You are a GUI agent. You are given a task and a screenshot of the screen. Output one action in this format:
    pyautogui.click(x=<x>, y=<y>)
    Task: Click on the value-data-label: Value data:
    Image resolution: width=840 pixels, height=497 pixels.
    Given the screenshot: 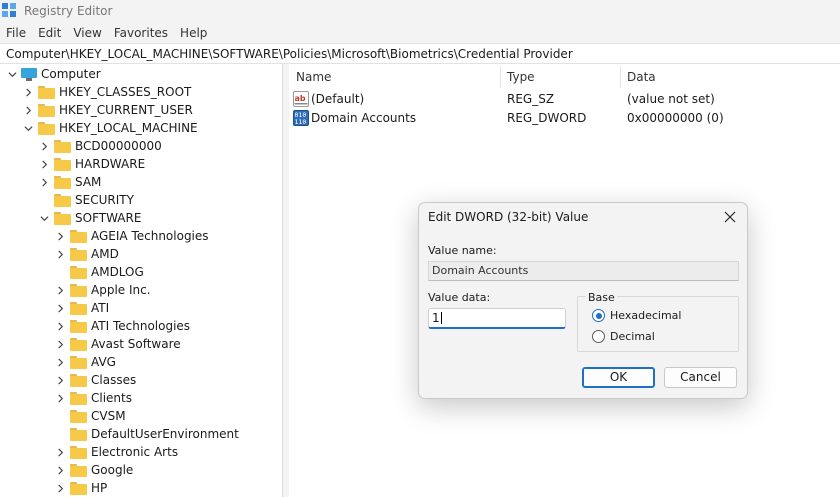 What is the action you would take?
    pyautogui.click(x=459, y=297)
    